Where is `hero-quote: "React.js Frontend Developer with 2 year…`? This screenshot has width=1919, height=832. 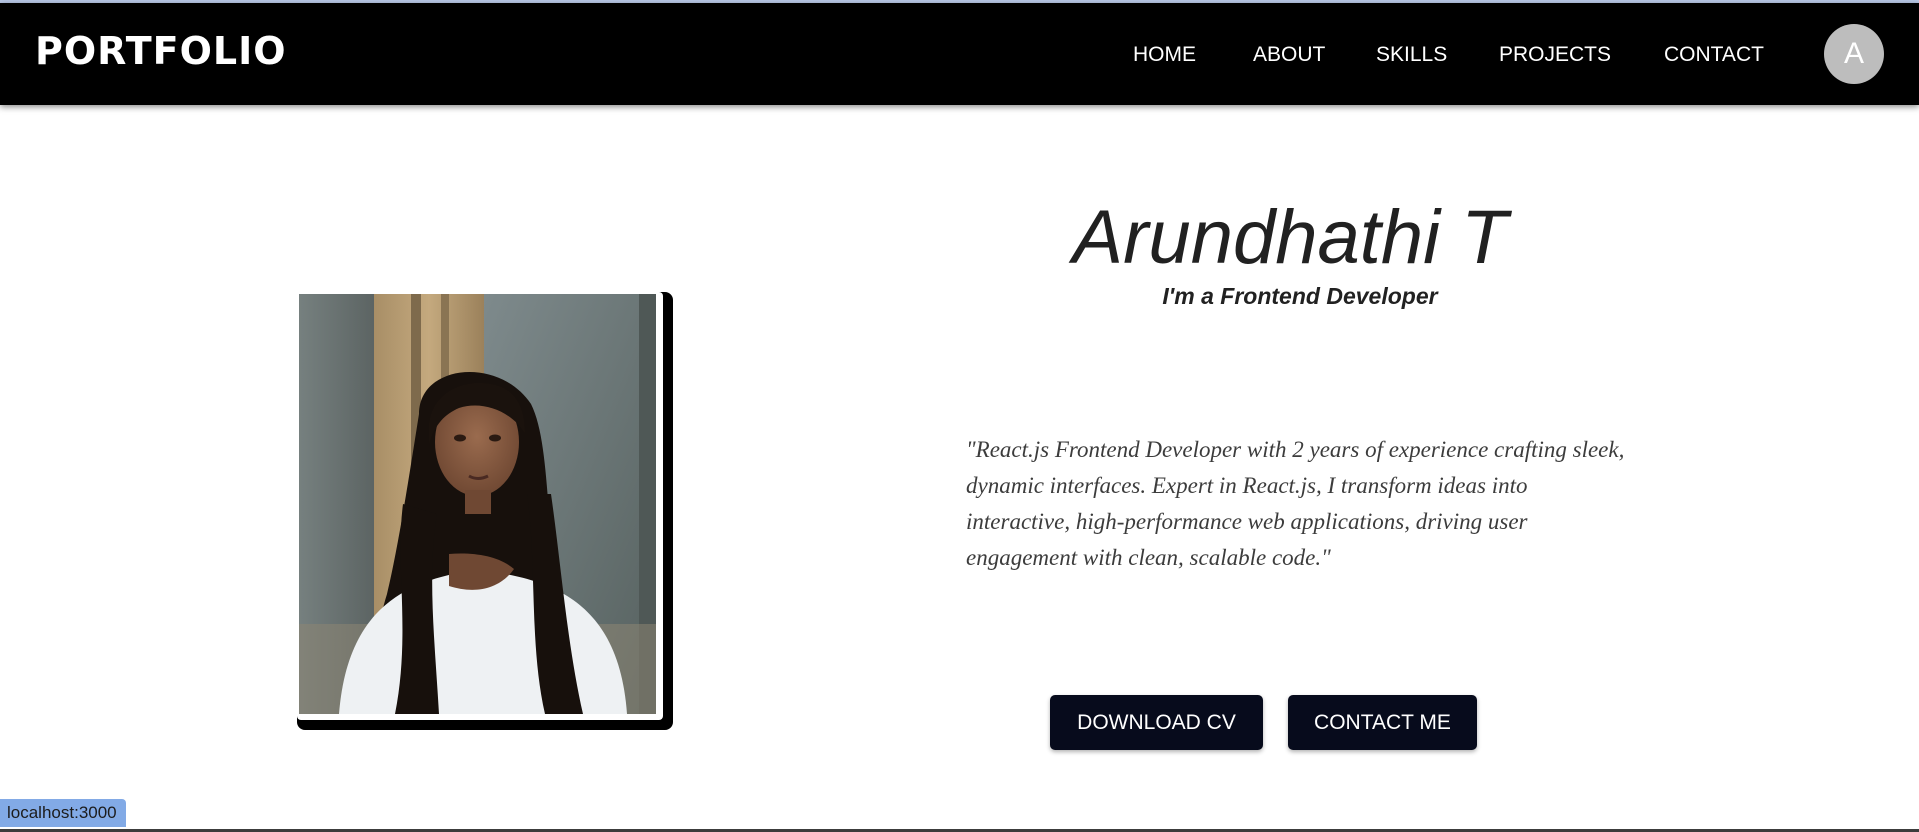
hero-quote: "React.js Frontend Developer with 2 year… is located at coordinates (1295, 503).